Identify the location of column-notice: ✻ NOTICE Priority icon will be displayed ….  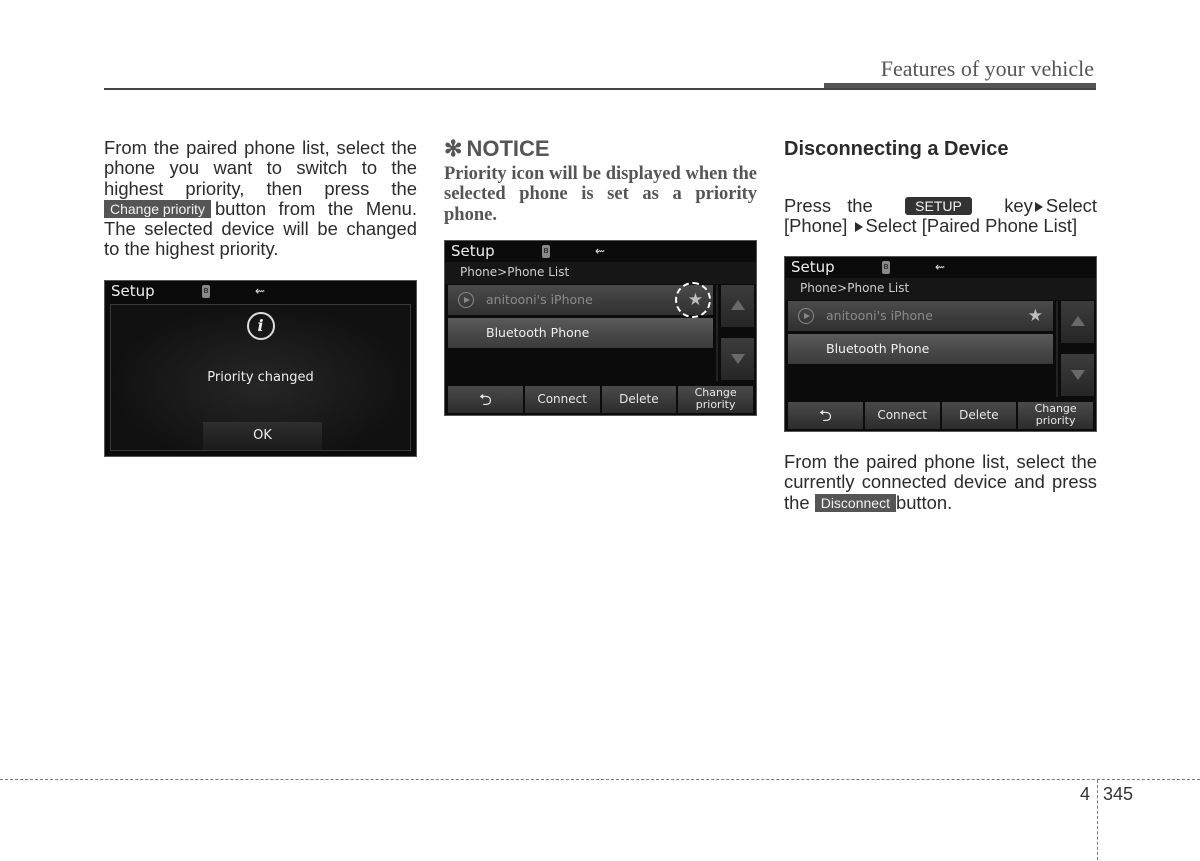
(600, 180).